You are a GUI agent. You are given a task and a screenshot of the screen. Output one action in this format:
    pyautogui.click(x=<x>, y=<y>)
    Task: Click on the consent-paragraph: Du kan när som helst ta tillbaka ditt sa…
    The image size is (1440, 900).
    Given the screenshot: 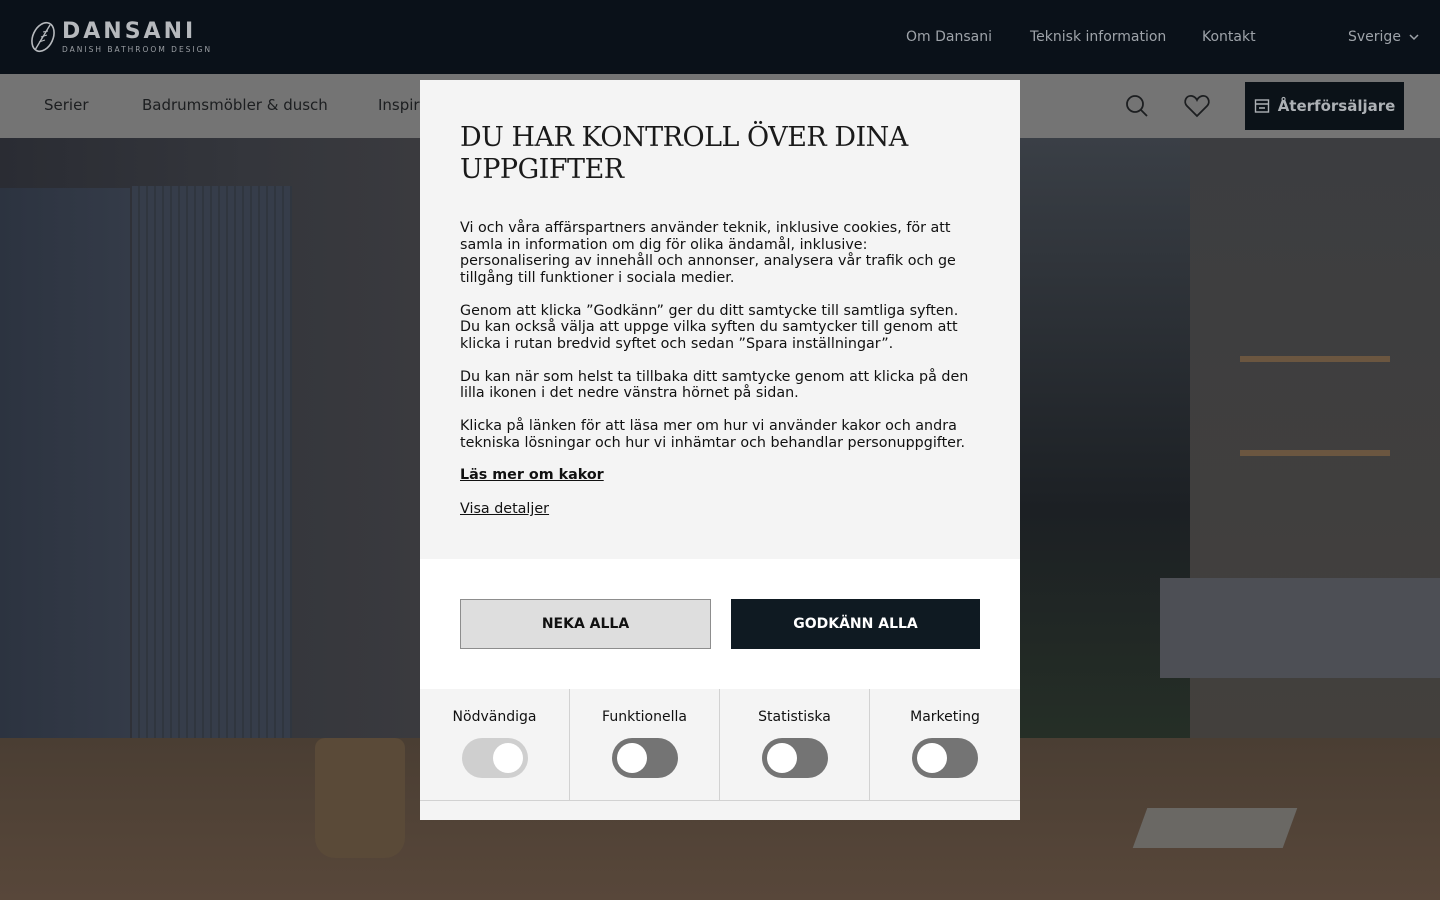 What is the action you would take?
    pyautogui.click(x=714, y=385)
    